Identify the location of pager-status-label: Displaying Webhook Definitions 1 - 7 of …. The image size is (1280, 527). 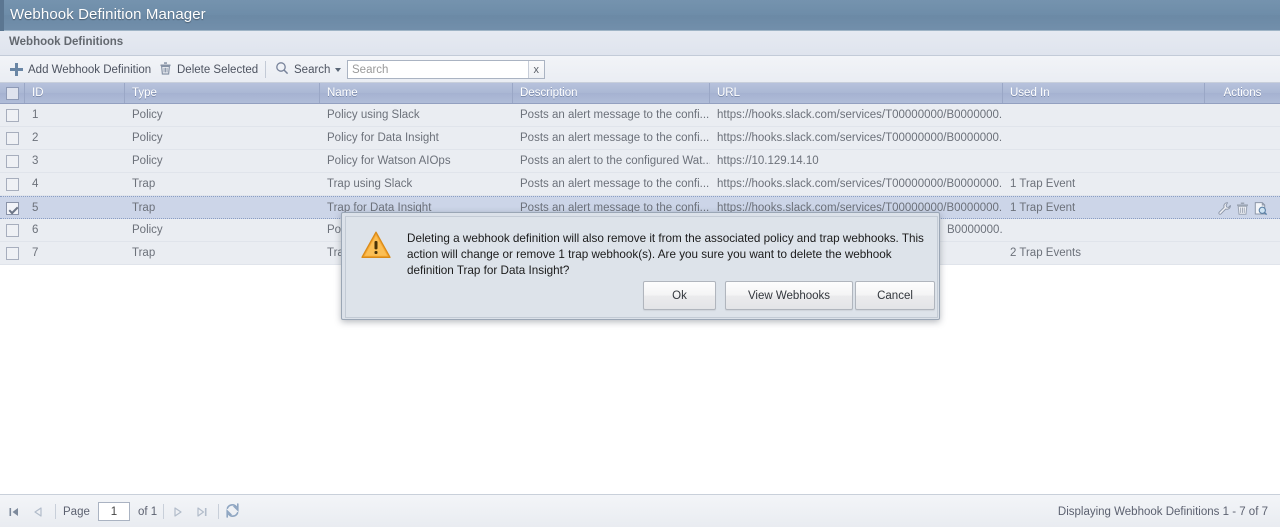
(1162, 511).